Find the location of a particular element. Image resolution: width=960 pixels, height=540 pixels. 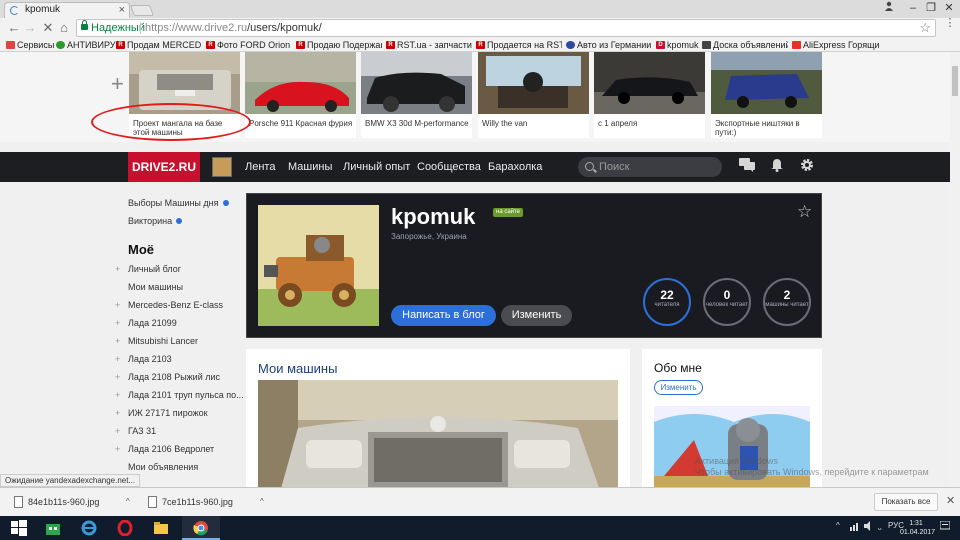

sidebar-item-car: Лада 21099 is located at coordinates (152, 323).